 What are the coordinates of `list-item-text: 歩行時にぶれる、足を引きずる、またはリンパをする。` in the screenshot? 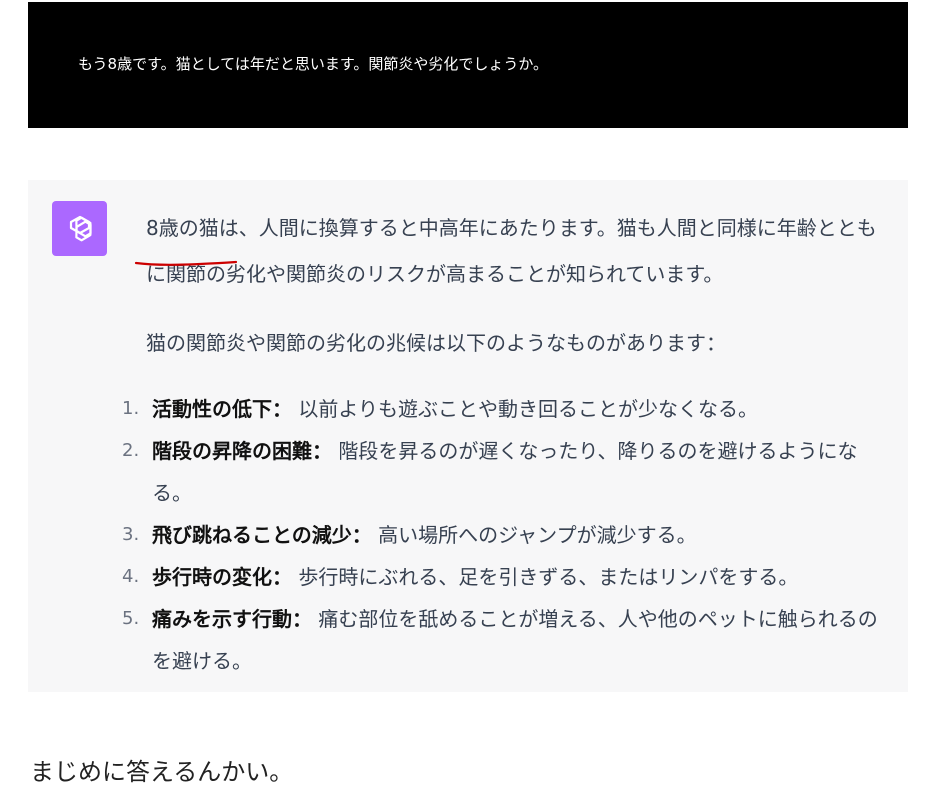 It's located at (548, 577).